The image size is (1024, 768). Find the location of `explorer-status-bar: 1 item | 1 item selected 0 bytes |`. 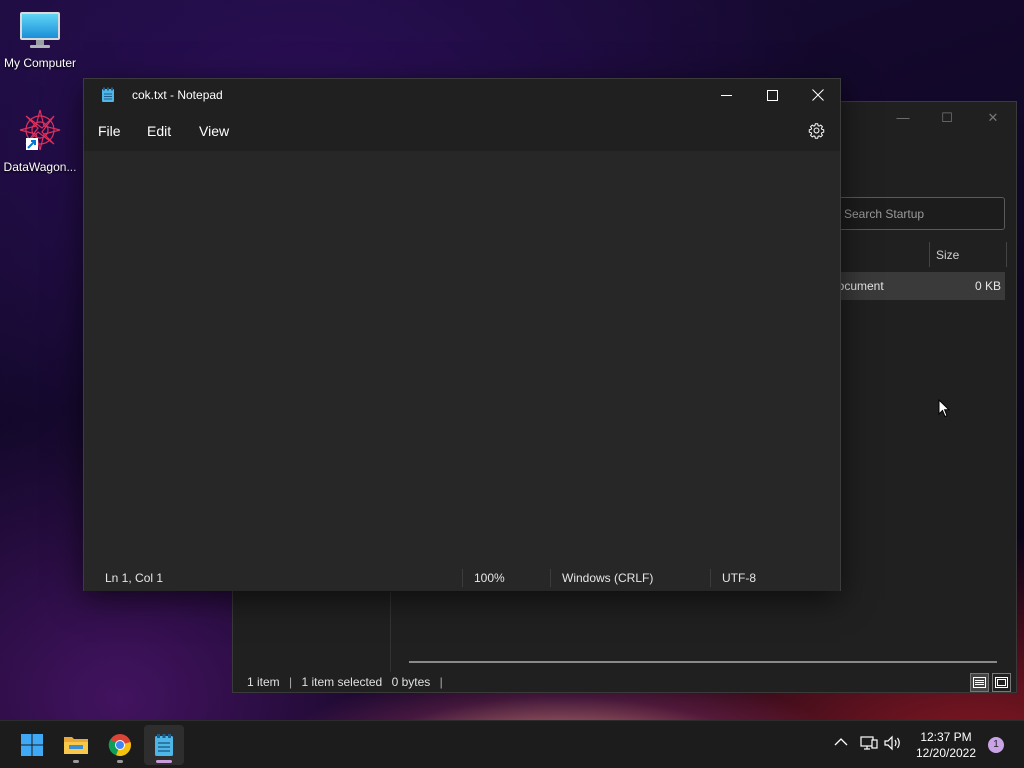

explorer-status-bar: 1 item | 1 item selected 0 bytes | is located at coordinates (624, 683).